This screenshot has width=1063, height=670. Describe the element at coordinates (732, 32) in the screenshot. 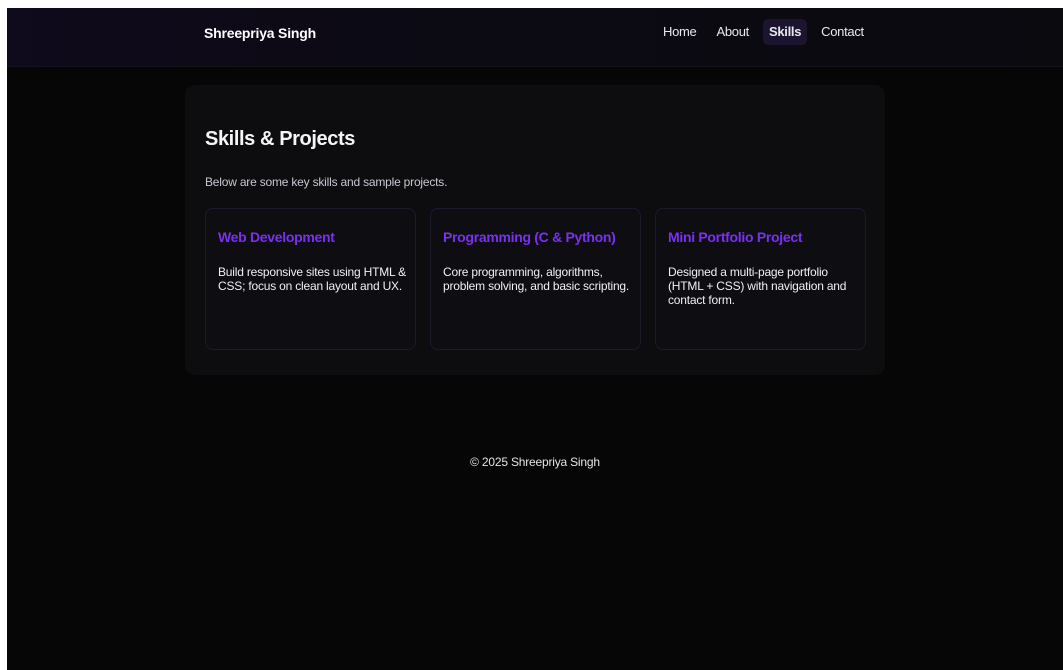

I see `nav-about: About` at that location.